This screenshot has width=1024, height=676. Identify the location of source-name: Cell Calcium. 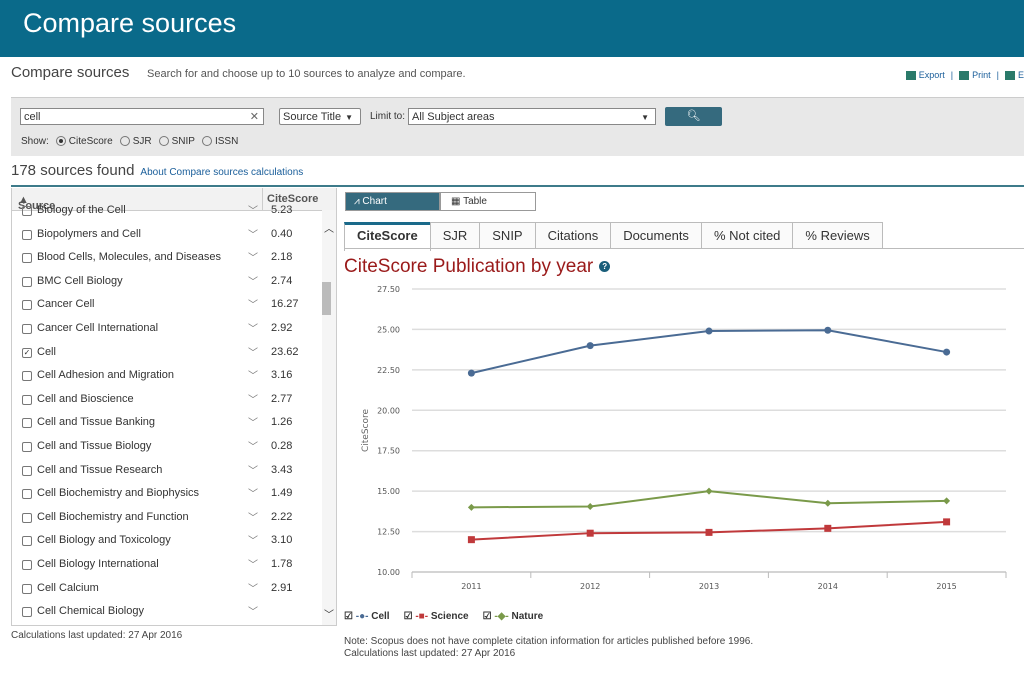
(68, 588).